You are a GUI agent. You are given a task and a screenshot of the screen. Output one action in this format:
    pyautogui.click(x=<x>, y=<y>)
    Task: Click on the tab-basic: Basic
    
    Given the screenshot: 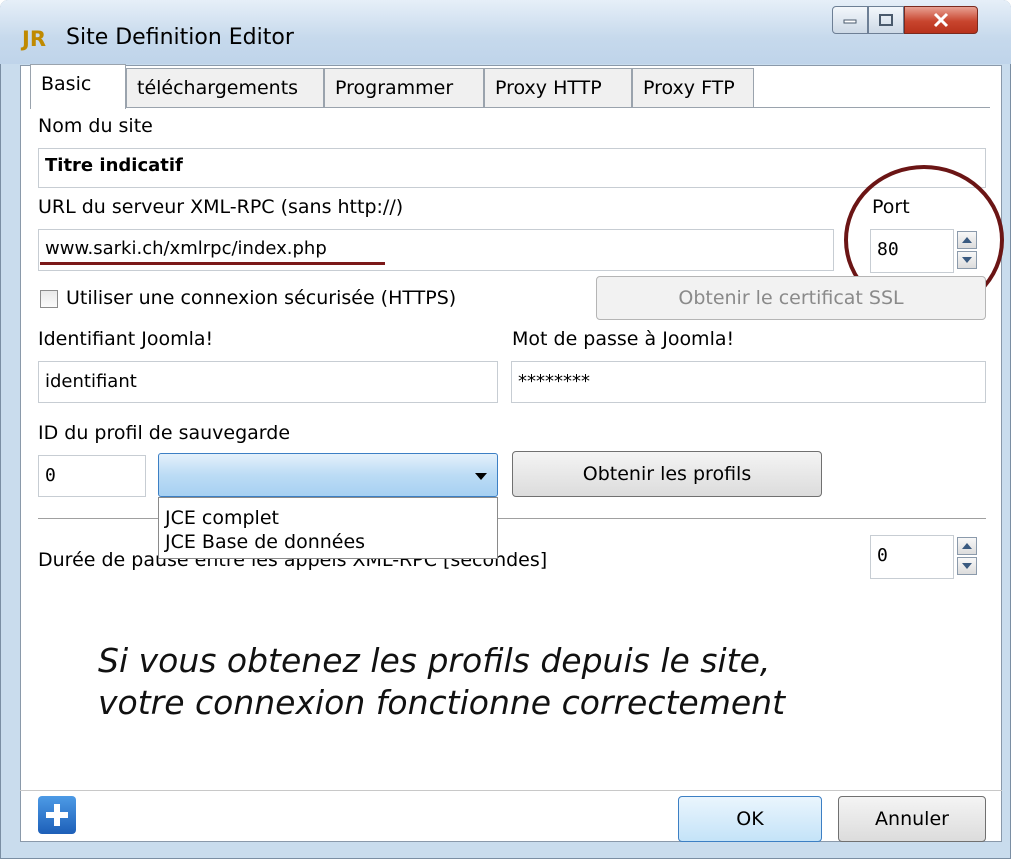 What is the action you would take?
    pyautogui.click(x=78, y=86)
    